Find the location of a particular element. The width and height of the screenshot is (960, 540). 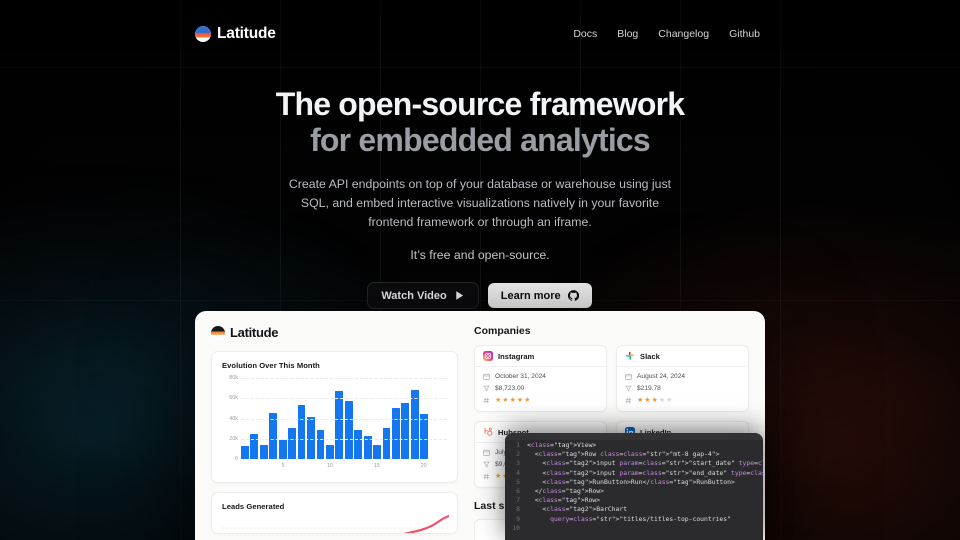

company-amount: $8,723.00 is located at coordinates (510, 388).